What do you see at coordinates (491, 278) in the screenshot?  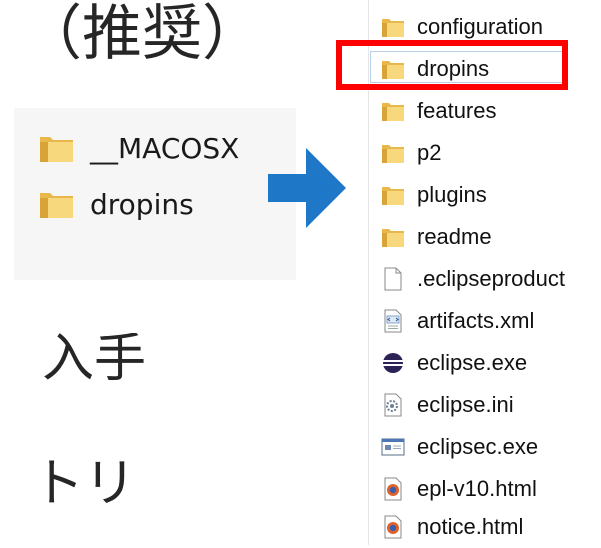 I see `list-item-label: .eclipseproduct` at bounding box center [491, 278].